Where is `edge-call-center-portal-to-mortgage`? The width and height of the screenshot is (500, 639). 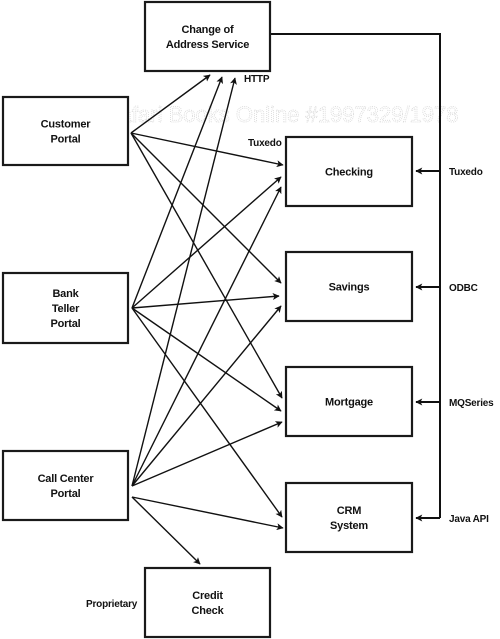 edge-call-center-portal-to-mortgage is located at coordinates (207, 454).